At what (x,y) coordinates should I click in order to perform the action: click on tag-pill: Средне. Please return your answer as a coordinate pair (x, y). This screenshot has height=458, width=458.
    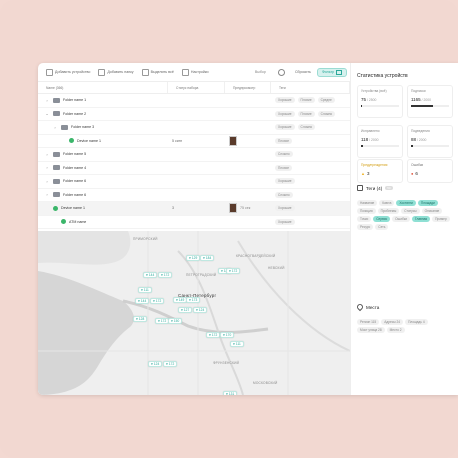
    Looking at the image, I should click on (326, 100).